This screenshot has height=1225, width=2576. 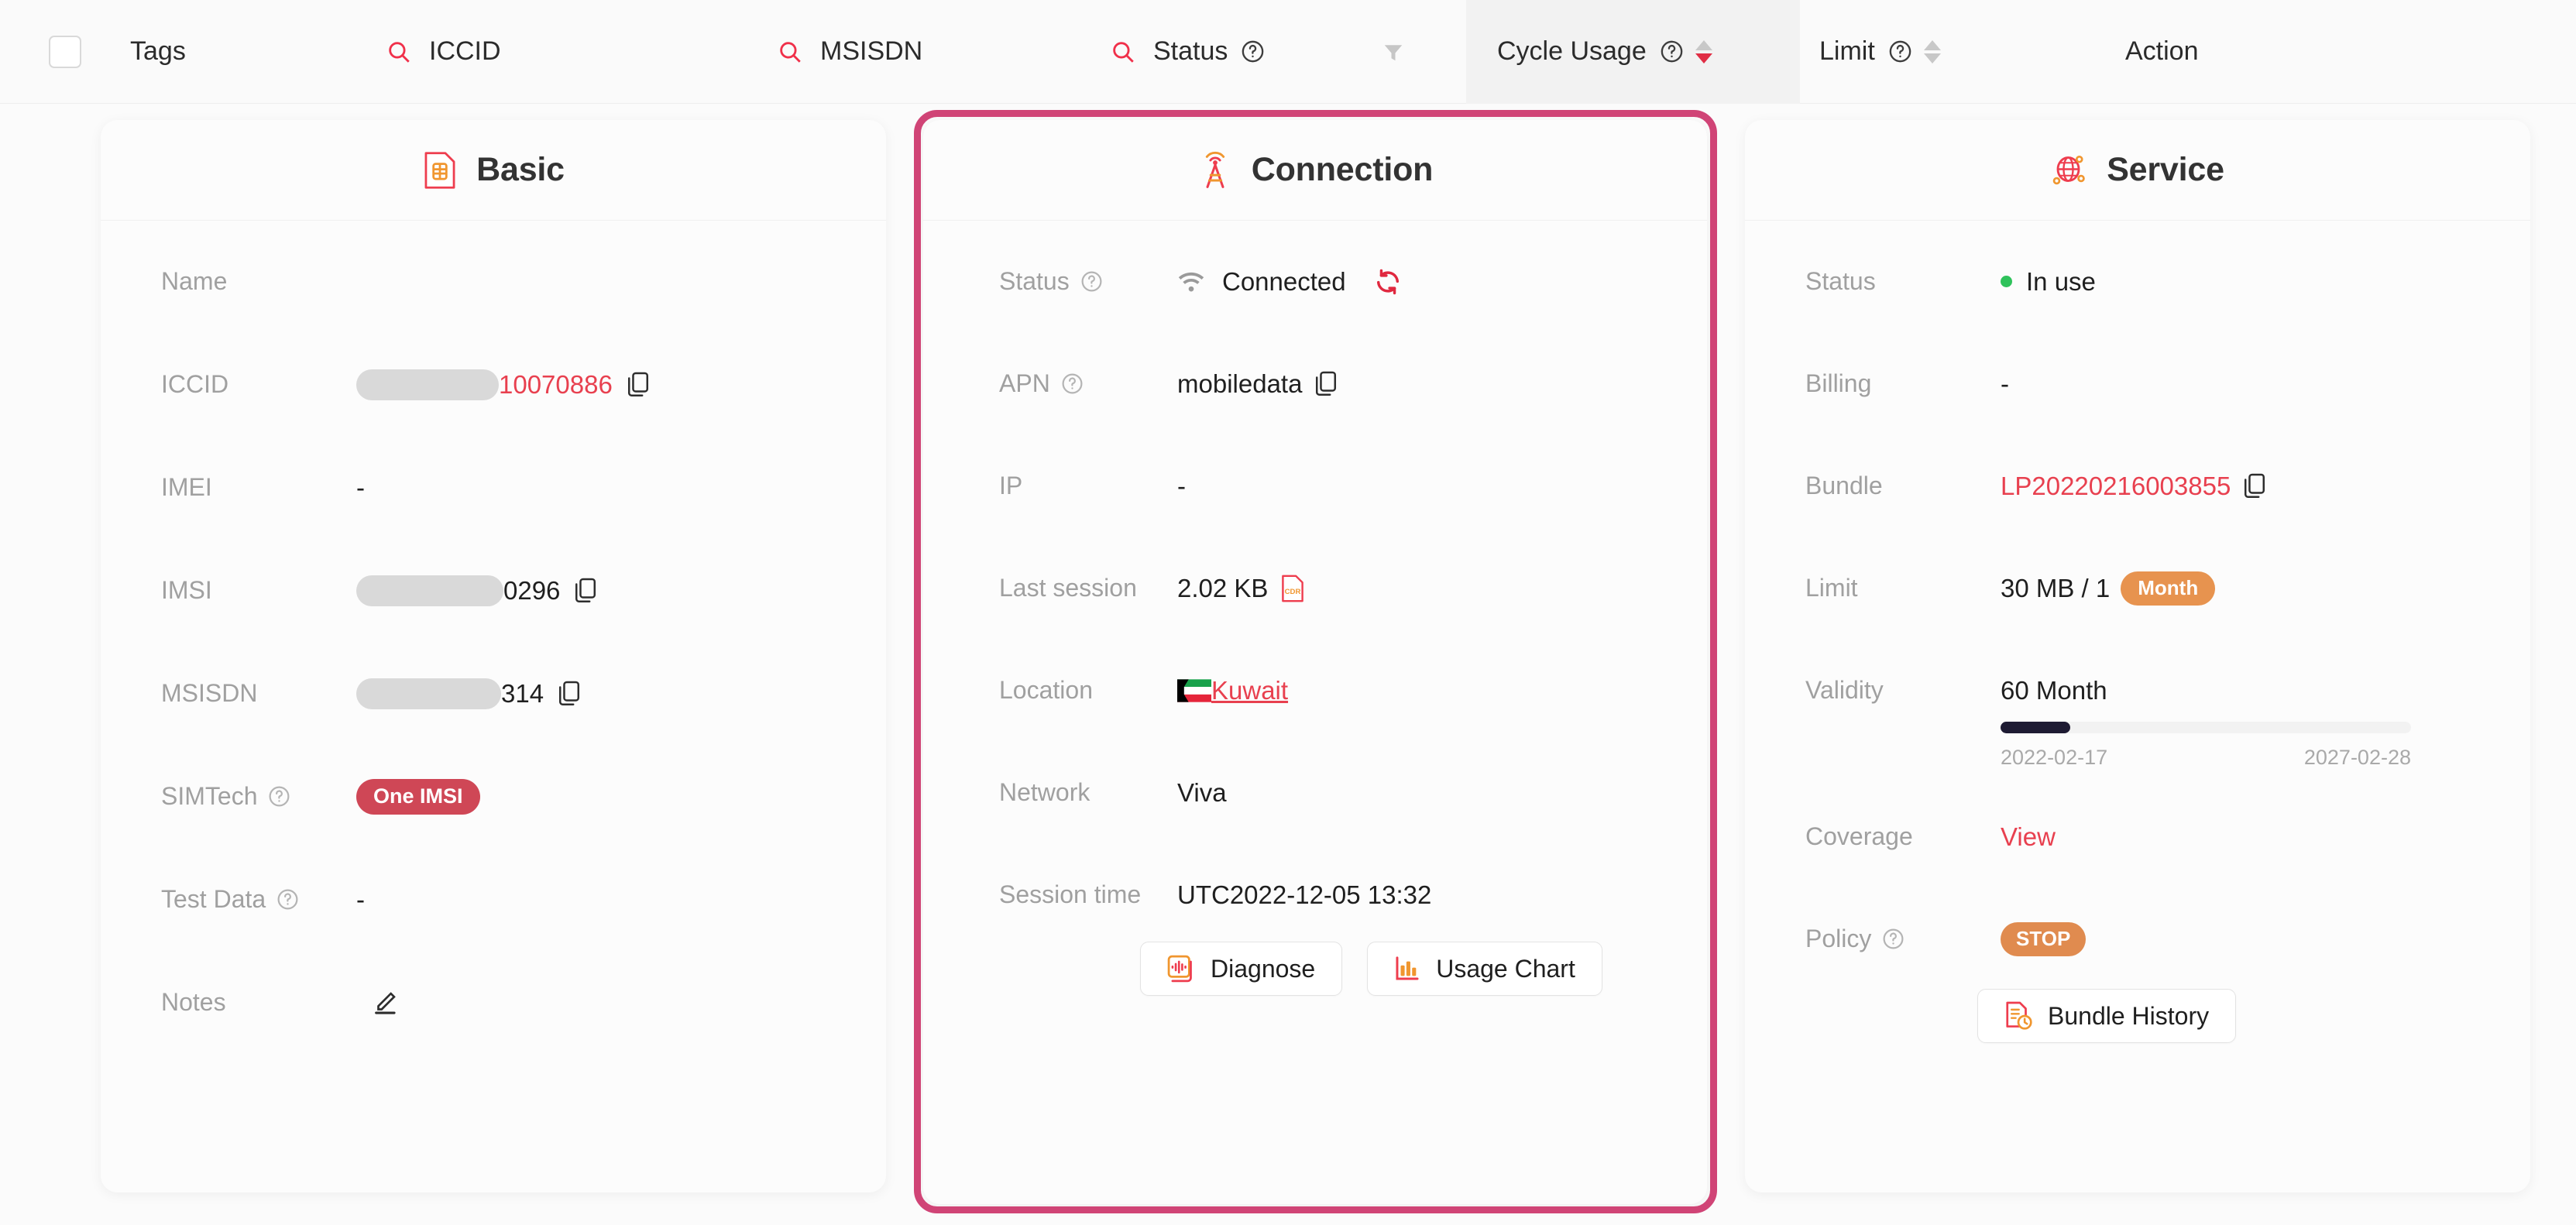 I want to click on basic-card-header: Basic, so click(x=493, y=170).